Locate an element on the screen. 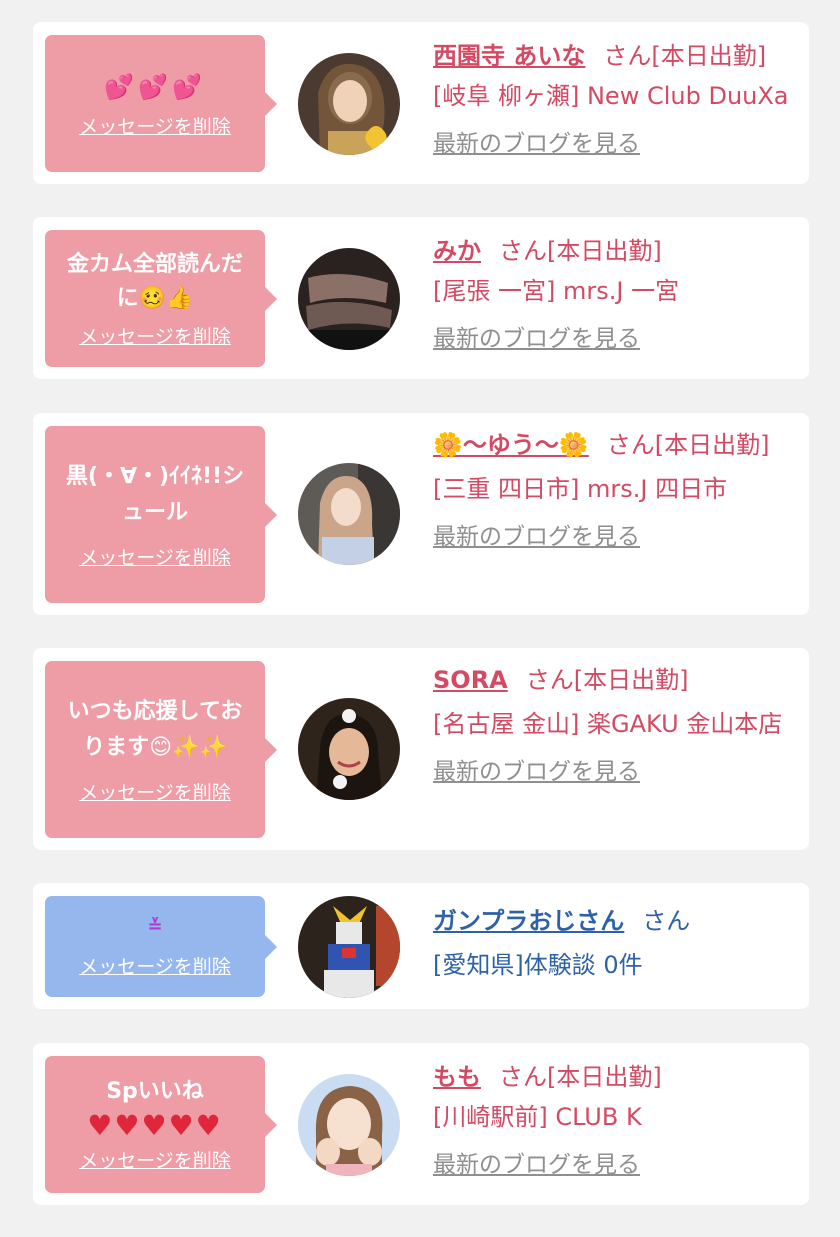 Image resolution: width=840 pixels, height=1237 pixels. message-text: 金カム全部読んだに🥴👍 is located at coordinates (154, 281).